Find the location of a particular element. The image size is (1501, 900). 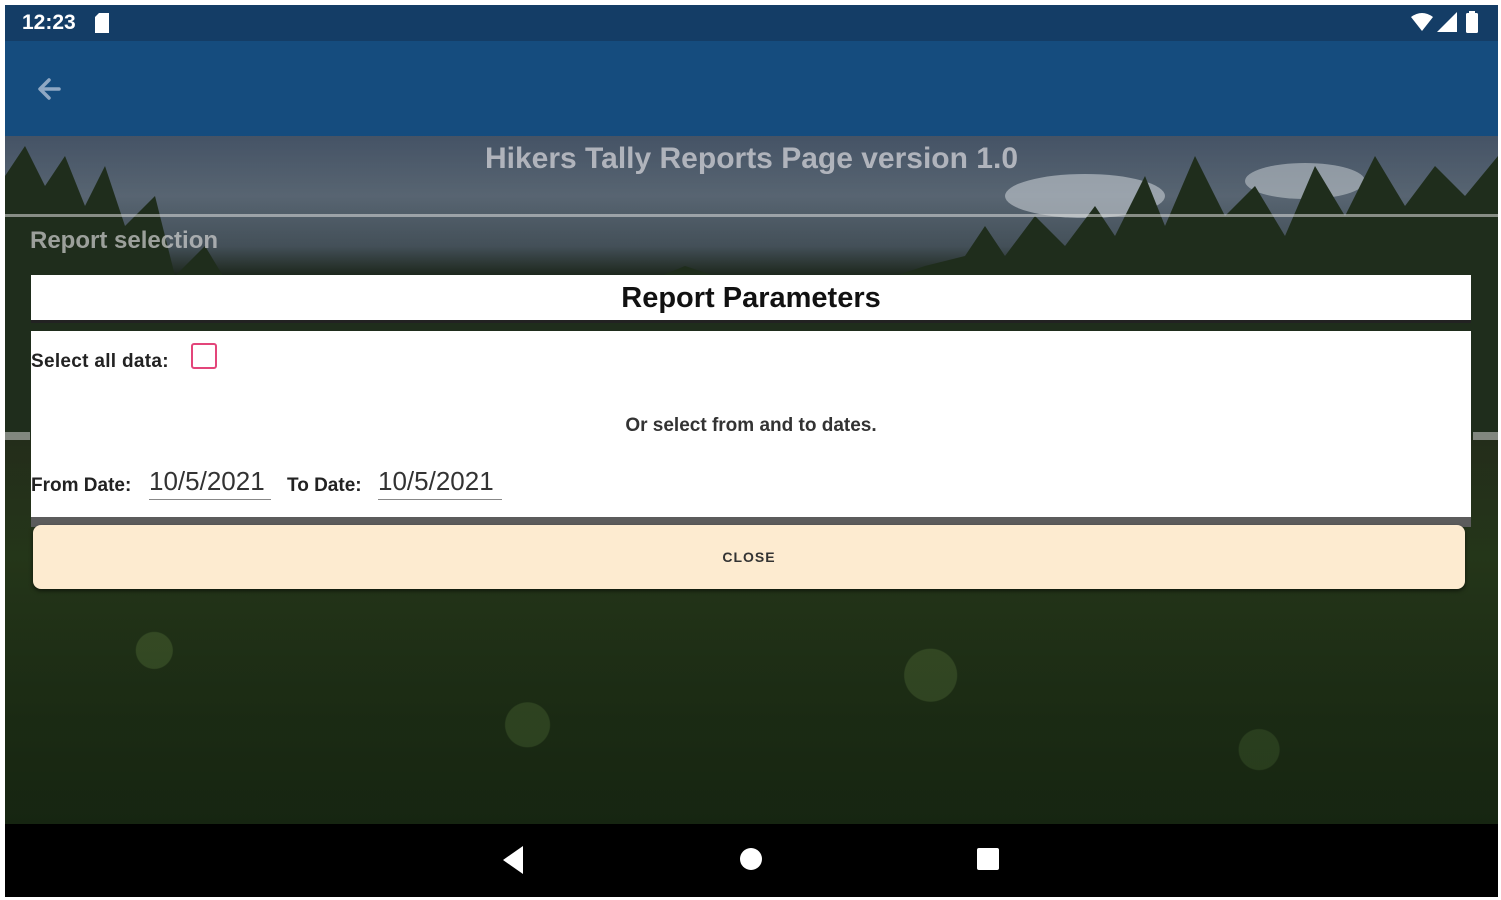

dialog-title: Report Parameters is located at coordinates (751, 298).